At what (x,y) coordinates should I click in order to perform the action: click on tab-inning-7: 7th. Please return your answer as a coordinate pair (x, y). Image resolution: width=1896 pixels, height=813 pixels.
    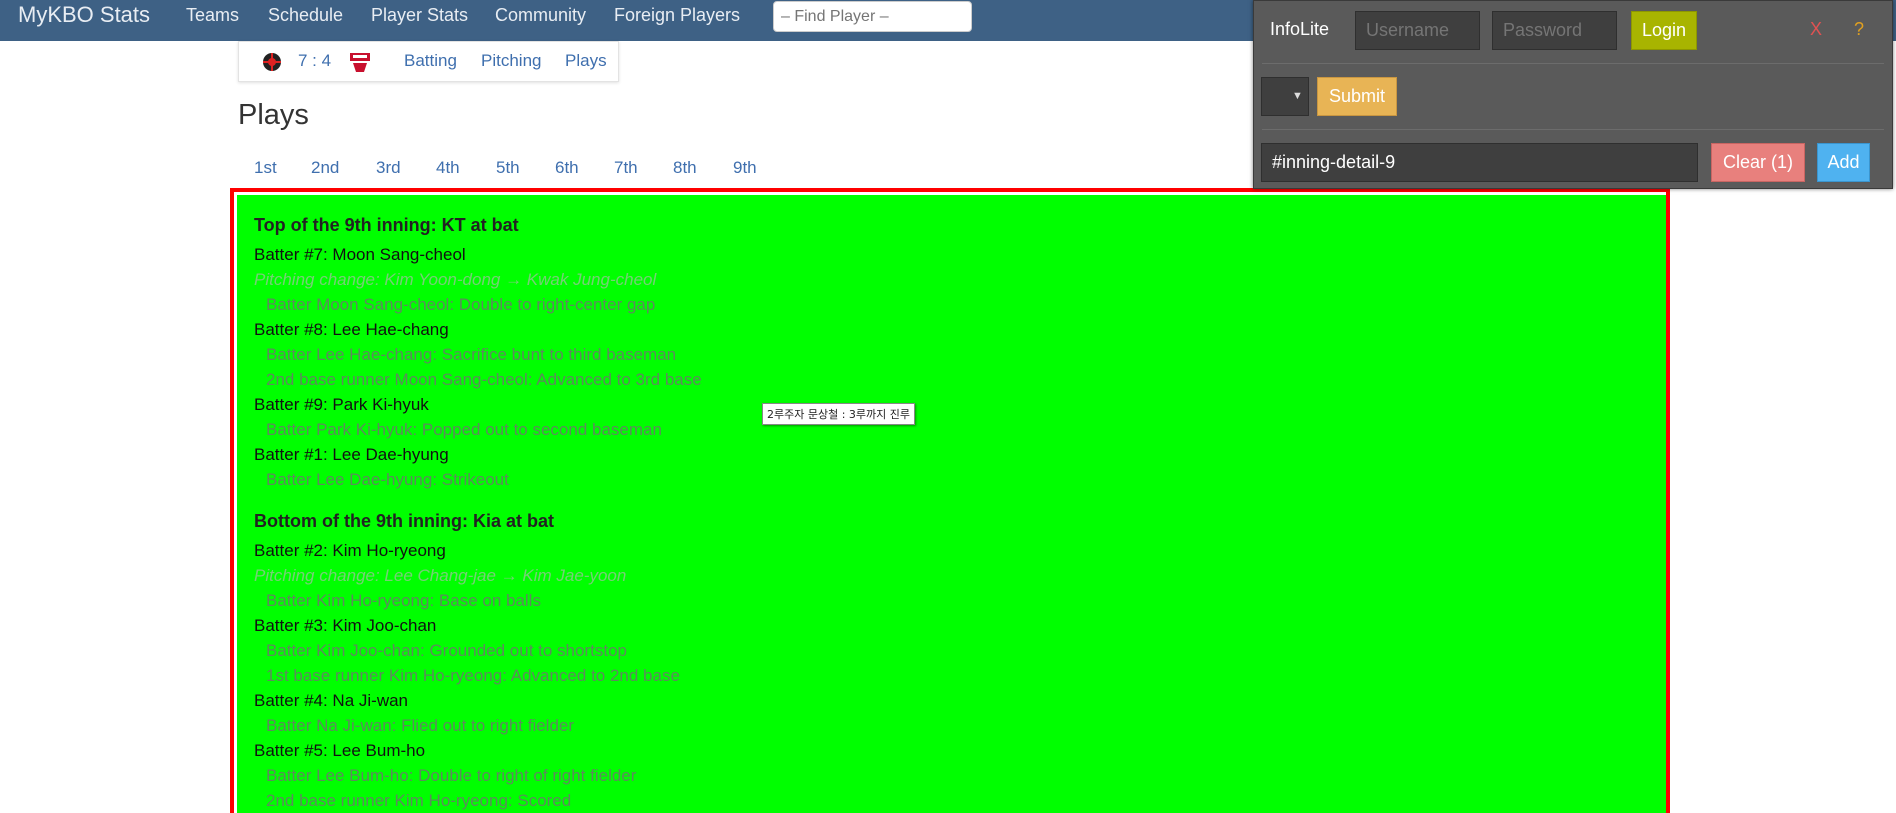
    Looking at the image, I should click on (626, 168).